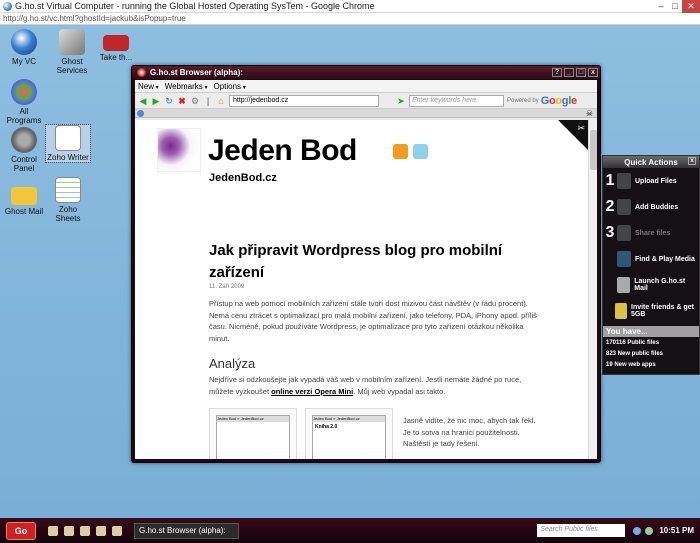  What do you see at coordinates (282, 151) in the screenshot?
I see `site-title: Jeden Bod` at bounding box center [282, 151].